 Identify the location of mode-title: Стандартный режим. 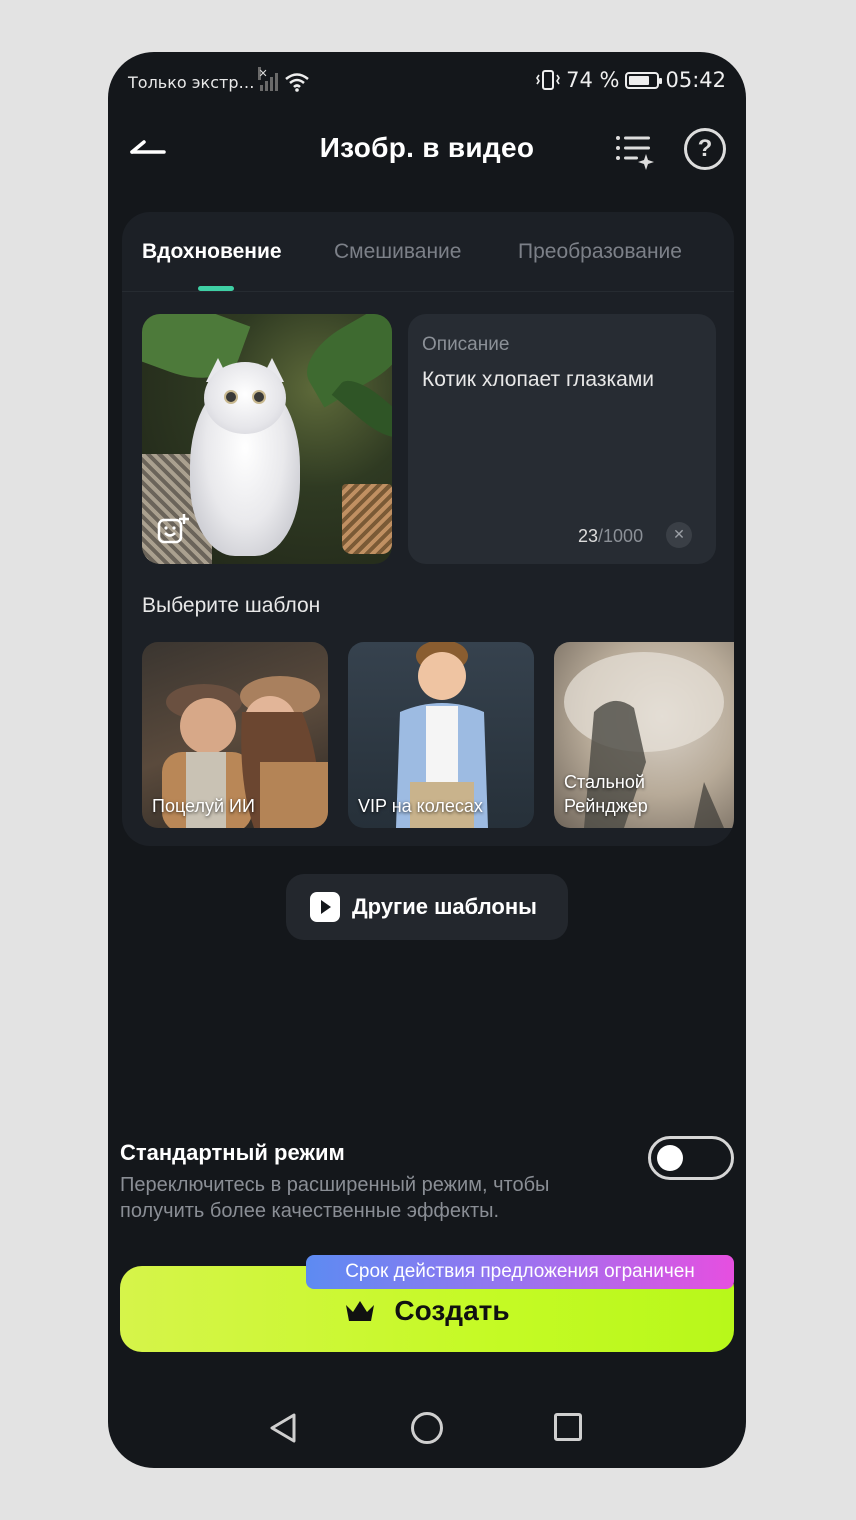
(232, 1152).